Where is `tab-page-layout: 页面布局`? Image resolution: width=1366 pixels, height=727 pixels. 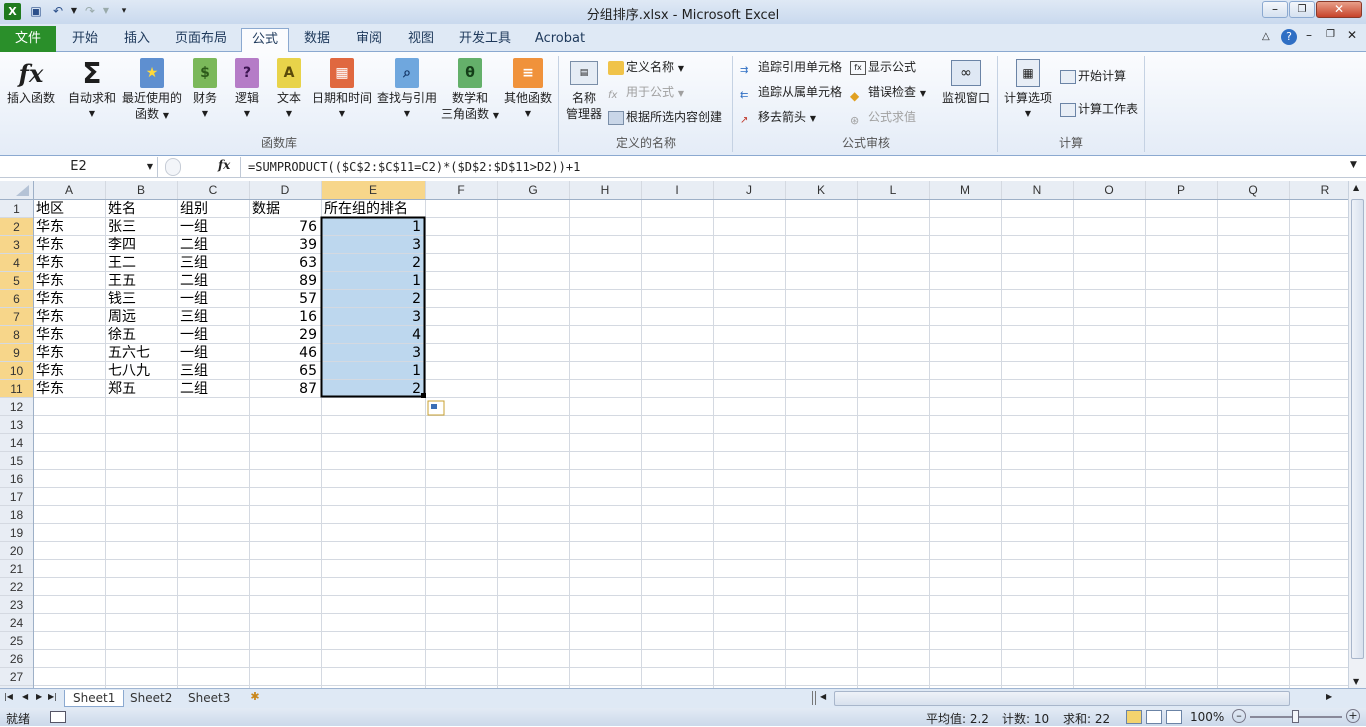
tab-page-layout: 页面布局 is located at coordinates (201, 40).